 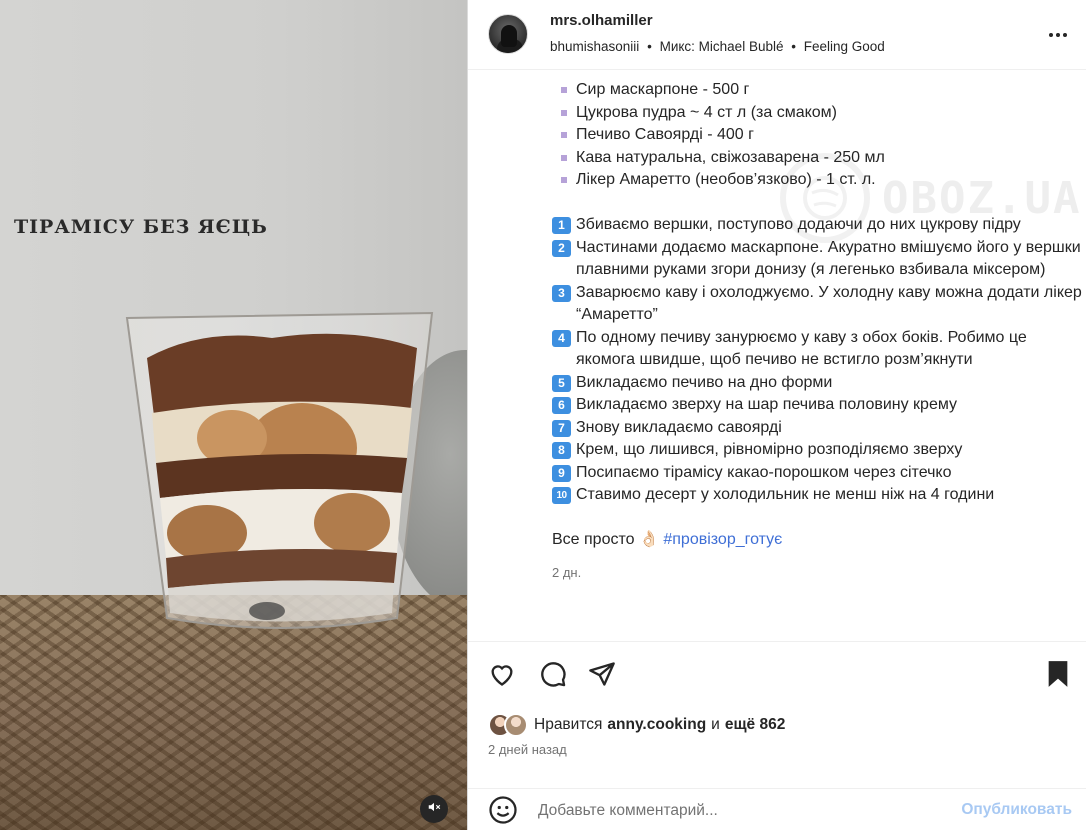 What do you see at coordinates (508, 34) in the screenshot?
I see `author-avatar` at bounding box center [508, 34].